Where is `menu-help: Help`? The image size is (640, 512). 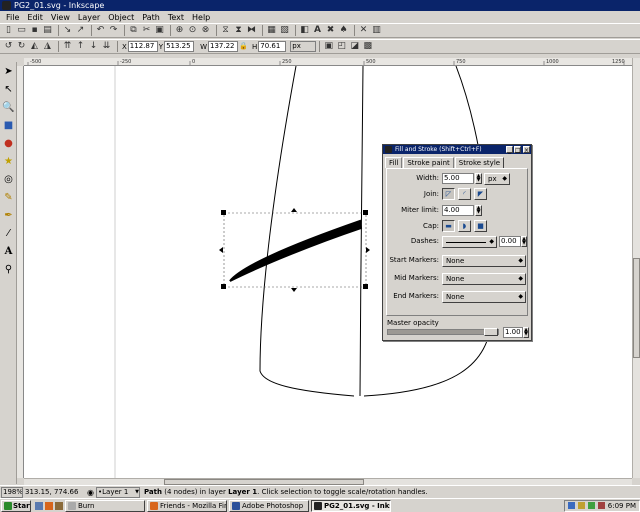 menu-help: Help is located at coordinates (201, 17).